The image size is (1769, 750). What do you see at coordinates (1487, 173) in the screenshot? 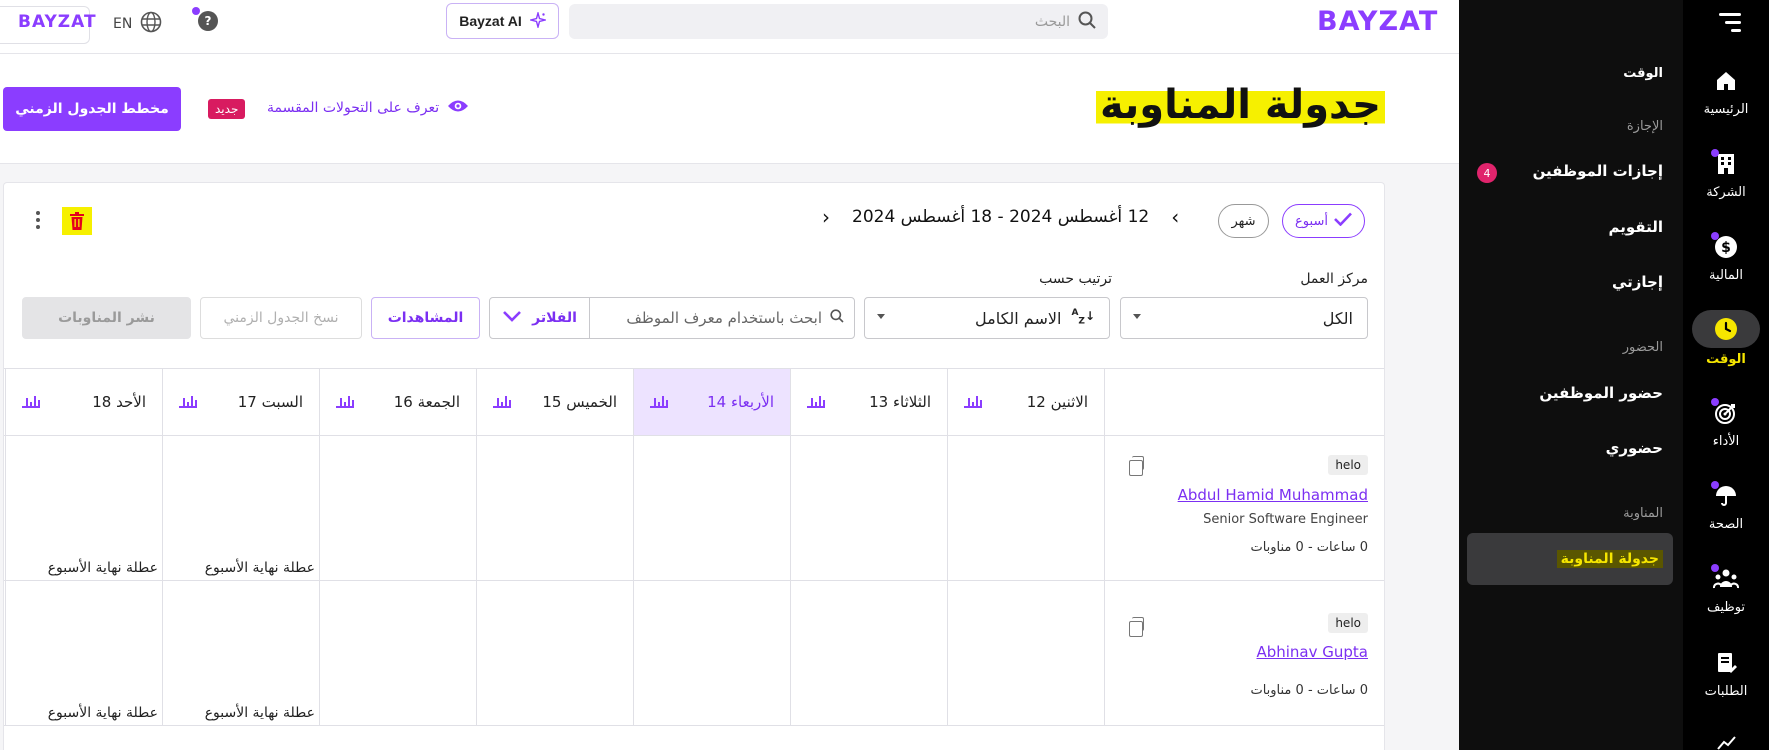
I see `leave-count-badge: 4` at bounding box center [1487, 173].